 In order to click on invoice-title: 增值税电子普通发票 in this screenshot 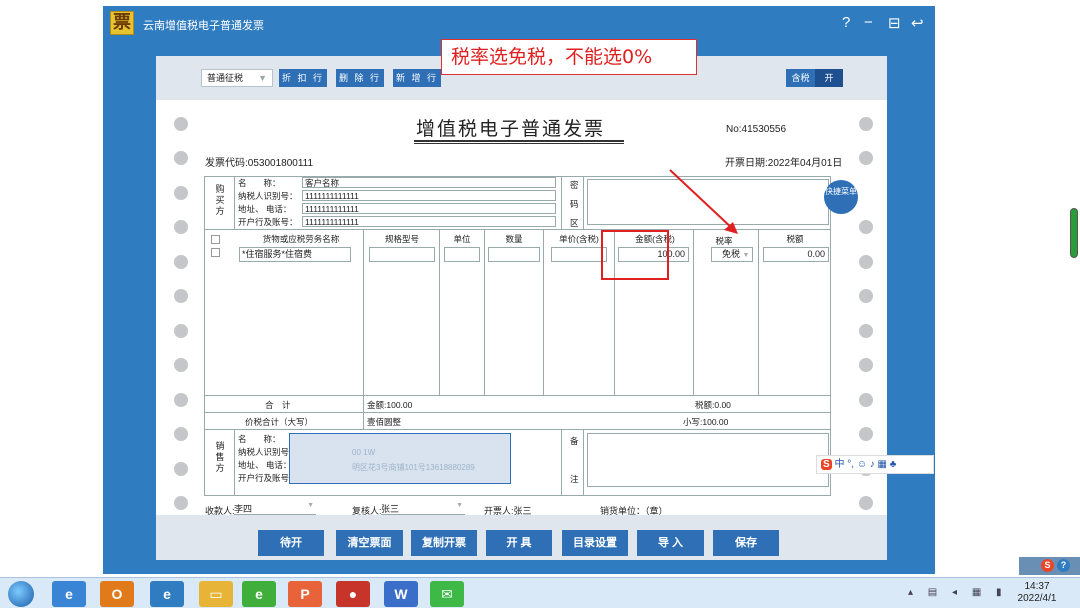, I will do `click(511, 129)`.